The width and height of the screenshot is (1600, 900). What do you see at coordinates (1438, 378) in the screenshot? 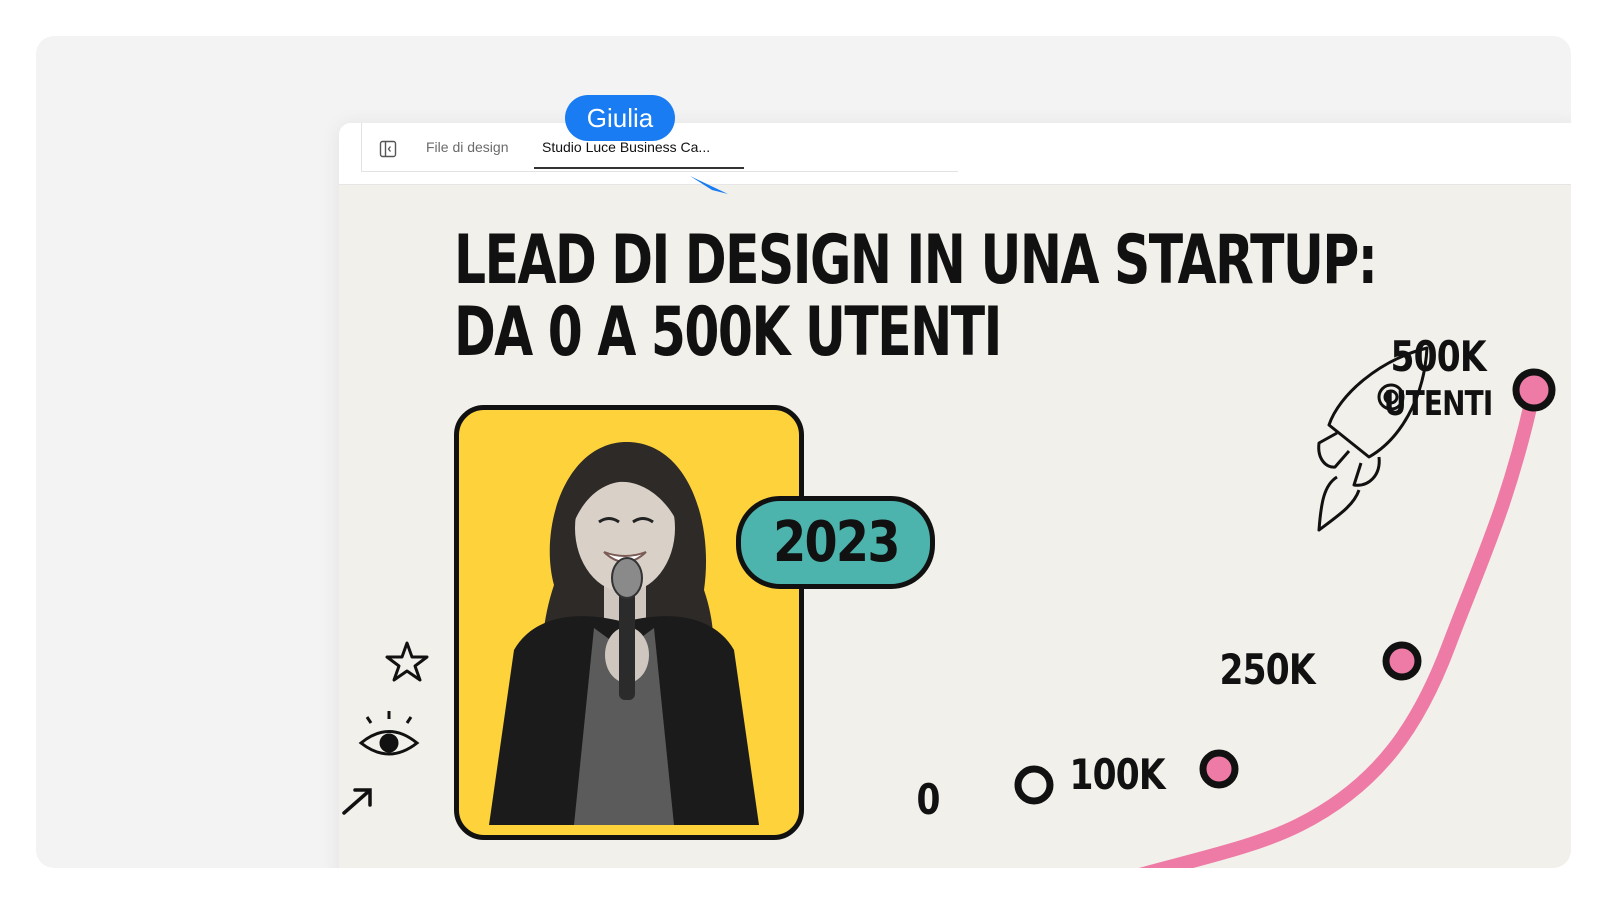
I see `milestone-label-500k: 500K UTENTI` at bounding box center [1438, 378].